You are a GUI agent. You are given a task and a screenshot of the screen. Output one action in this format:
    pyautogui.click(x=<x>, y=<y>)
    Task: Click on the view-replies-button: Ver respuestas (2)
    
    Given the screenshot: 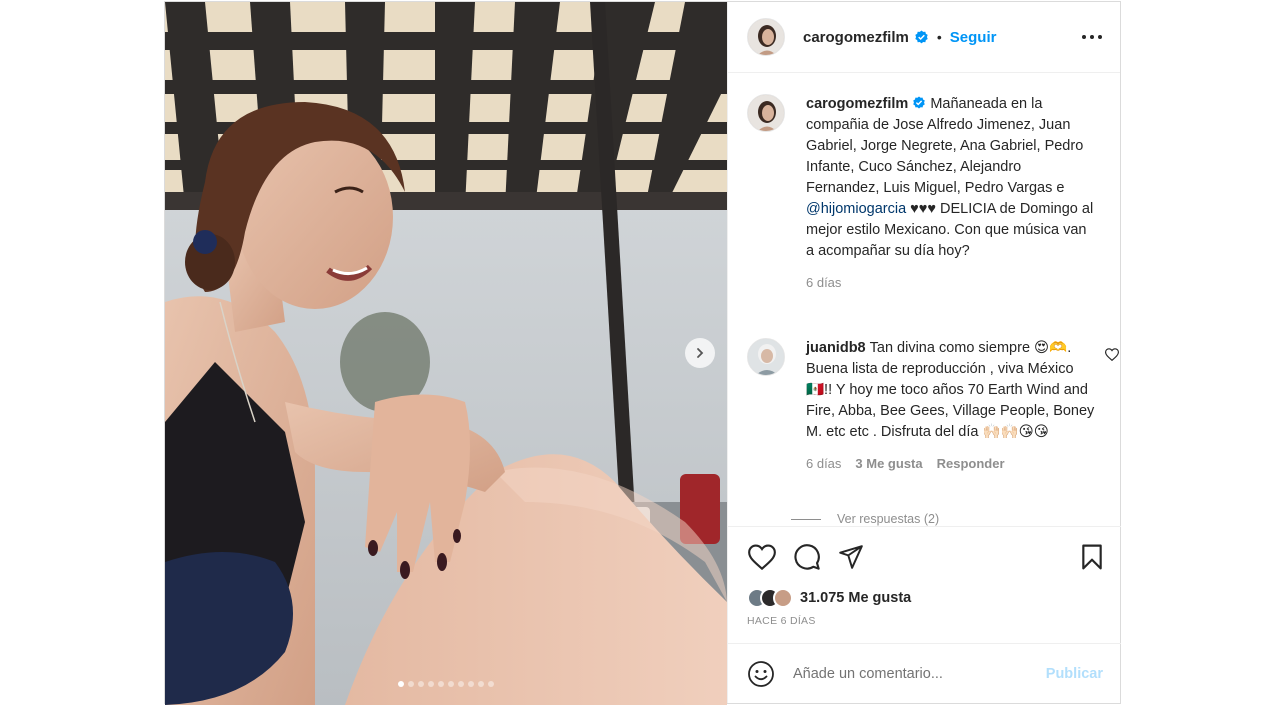 What is the action you would take?
    pyautogui.click(x=865, y=519)
    